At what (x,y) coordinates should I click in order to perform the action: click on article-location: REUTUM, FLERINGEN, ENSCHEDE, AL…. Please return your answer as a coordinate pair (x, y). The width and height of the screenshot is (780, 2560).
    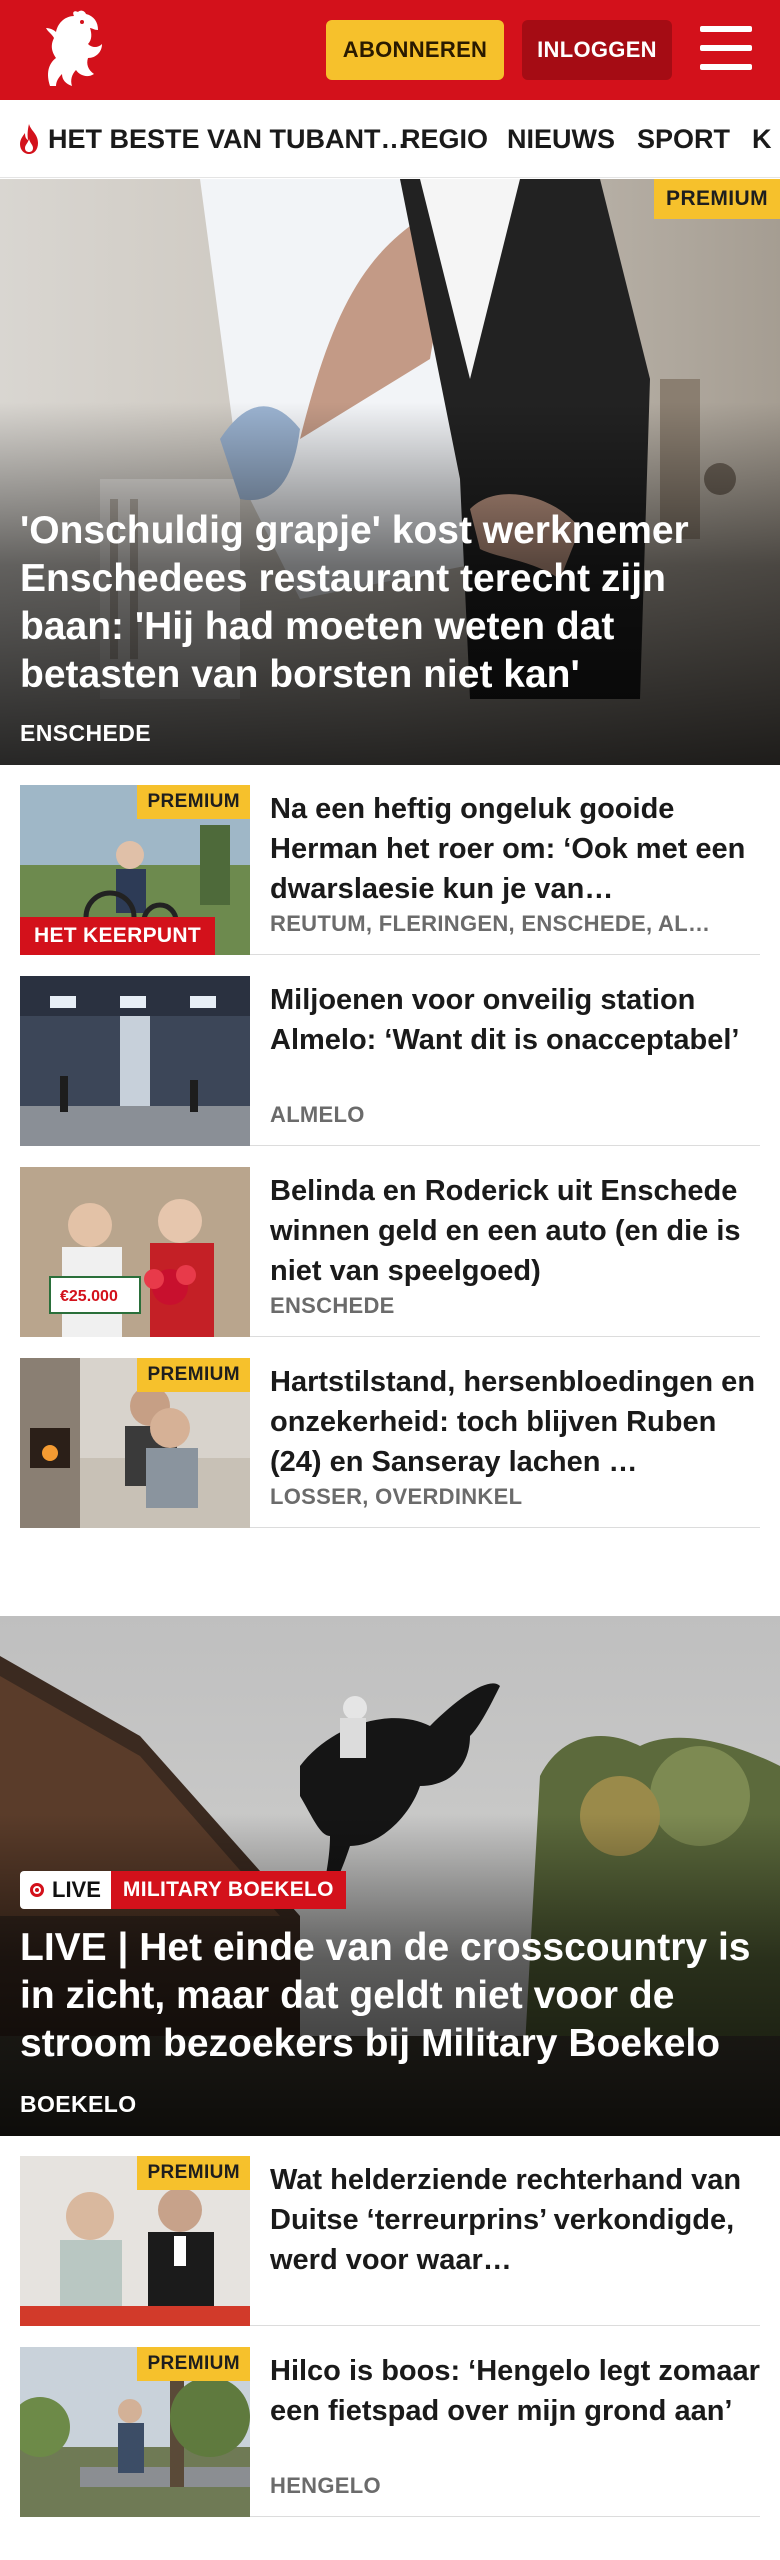
    Looking at the image, I should click on (490, 923).